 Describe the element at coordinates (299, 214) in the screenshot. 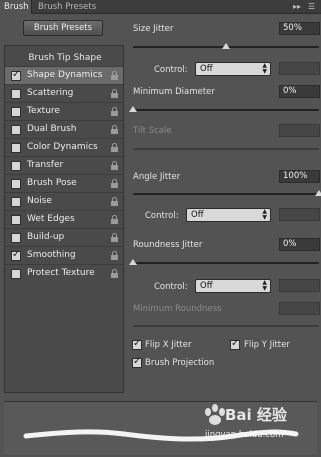

I see `control-2-empty-field` at that location.